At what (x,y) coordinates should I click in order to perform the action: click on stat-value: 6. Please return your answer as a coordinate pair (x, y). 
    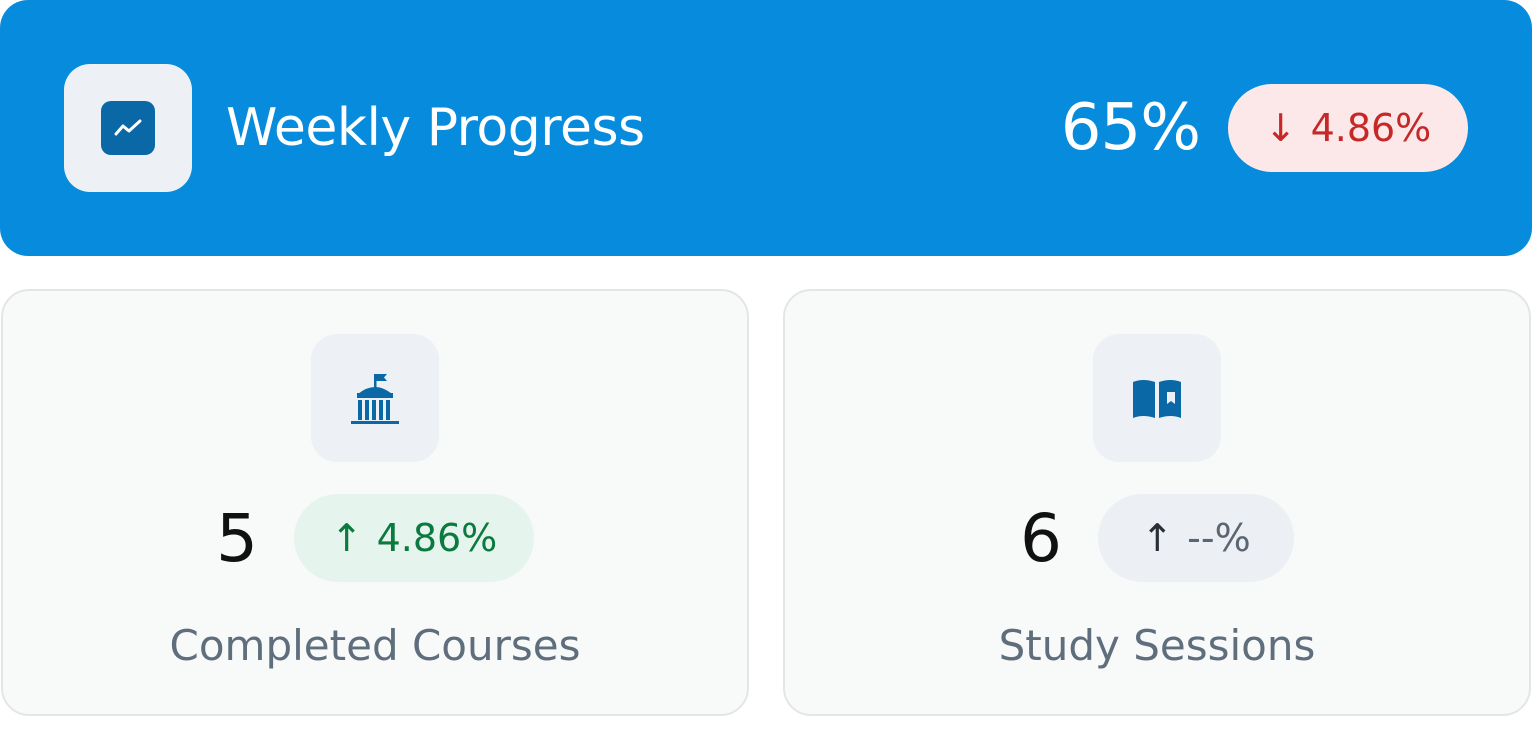
    Looking at the image, I should click on (1041, 538).